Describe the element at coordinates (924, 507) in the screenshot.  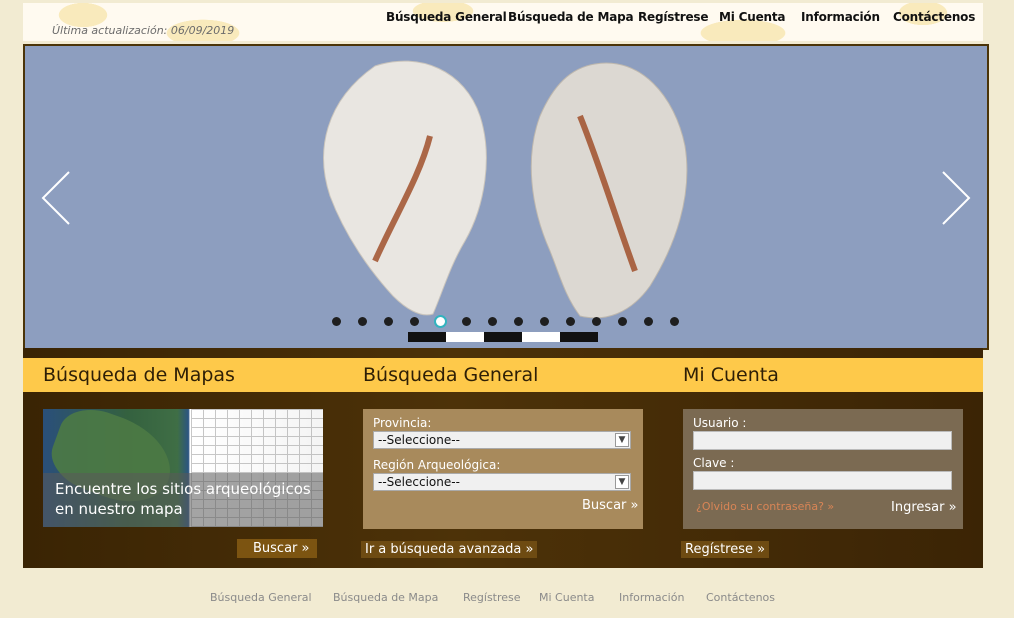
I see `login-button: Ingresar »` at that location.